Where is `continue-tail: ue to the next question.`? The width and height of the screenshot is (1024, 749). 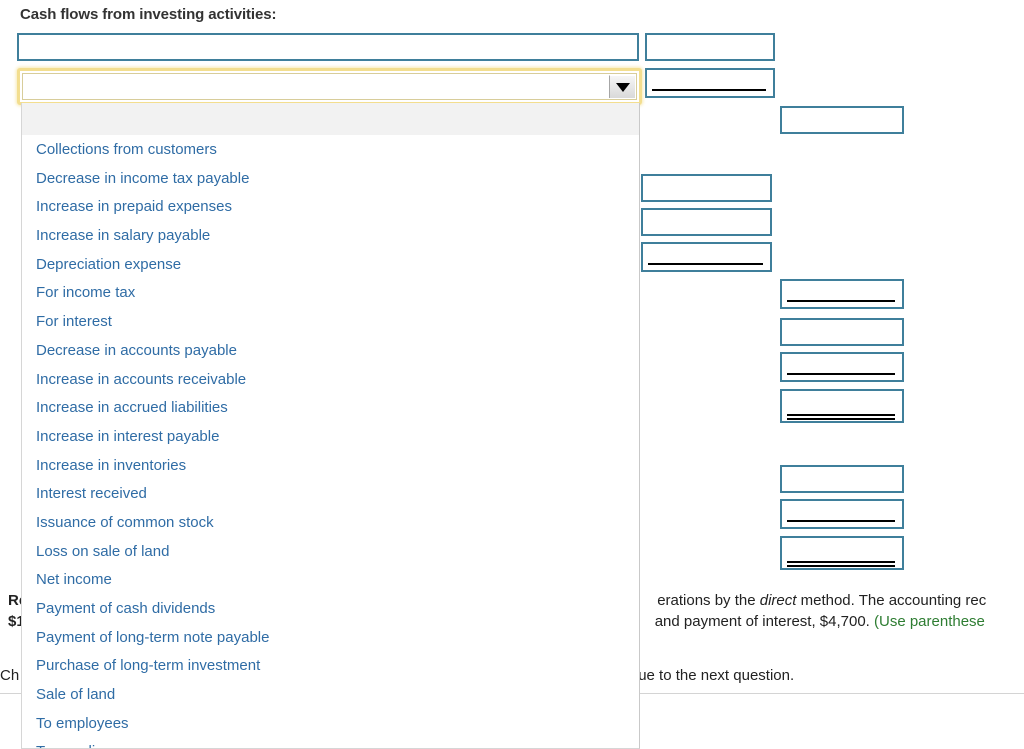
continue-tail: ue to the next question. is located at coordinates (716, 675).